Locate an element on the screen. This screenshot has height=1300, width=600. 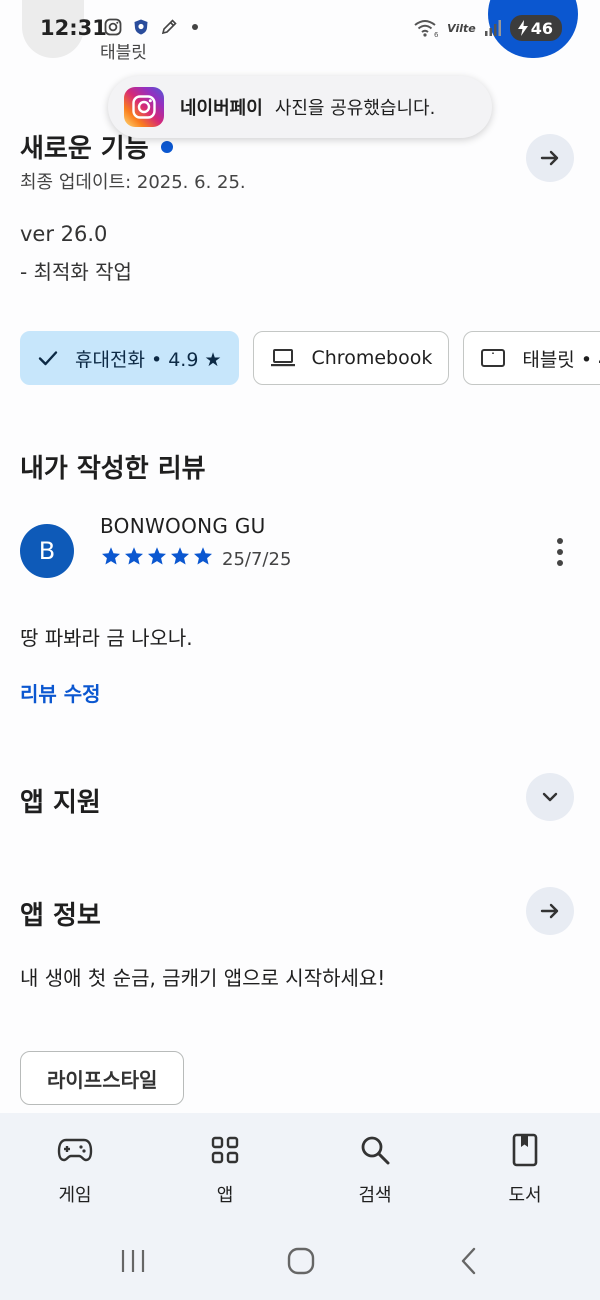
nav-apps-label: 앱 is located at coordinates (225, 1195).